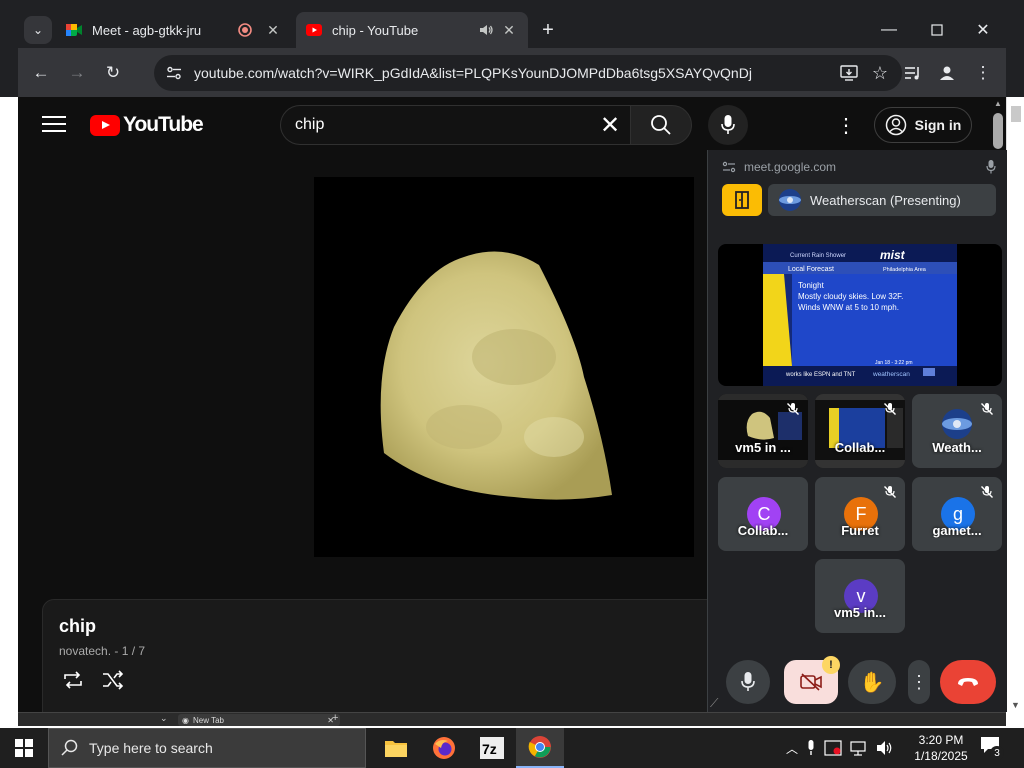 This screenshot has width=1024, height=768. What do you see at coordinates (885, 748) in the screenshot?
I see `volume-icon` at bounding box center [885, 748].